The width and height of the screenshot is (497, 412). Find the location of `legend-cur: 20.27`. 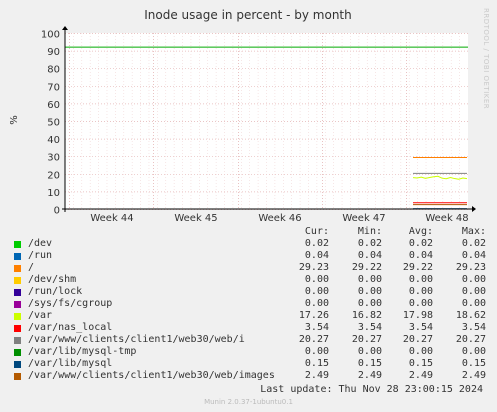

legend-cur: 20.27 is located at coordinates (313, 339).